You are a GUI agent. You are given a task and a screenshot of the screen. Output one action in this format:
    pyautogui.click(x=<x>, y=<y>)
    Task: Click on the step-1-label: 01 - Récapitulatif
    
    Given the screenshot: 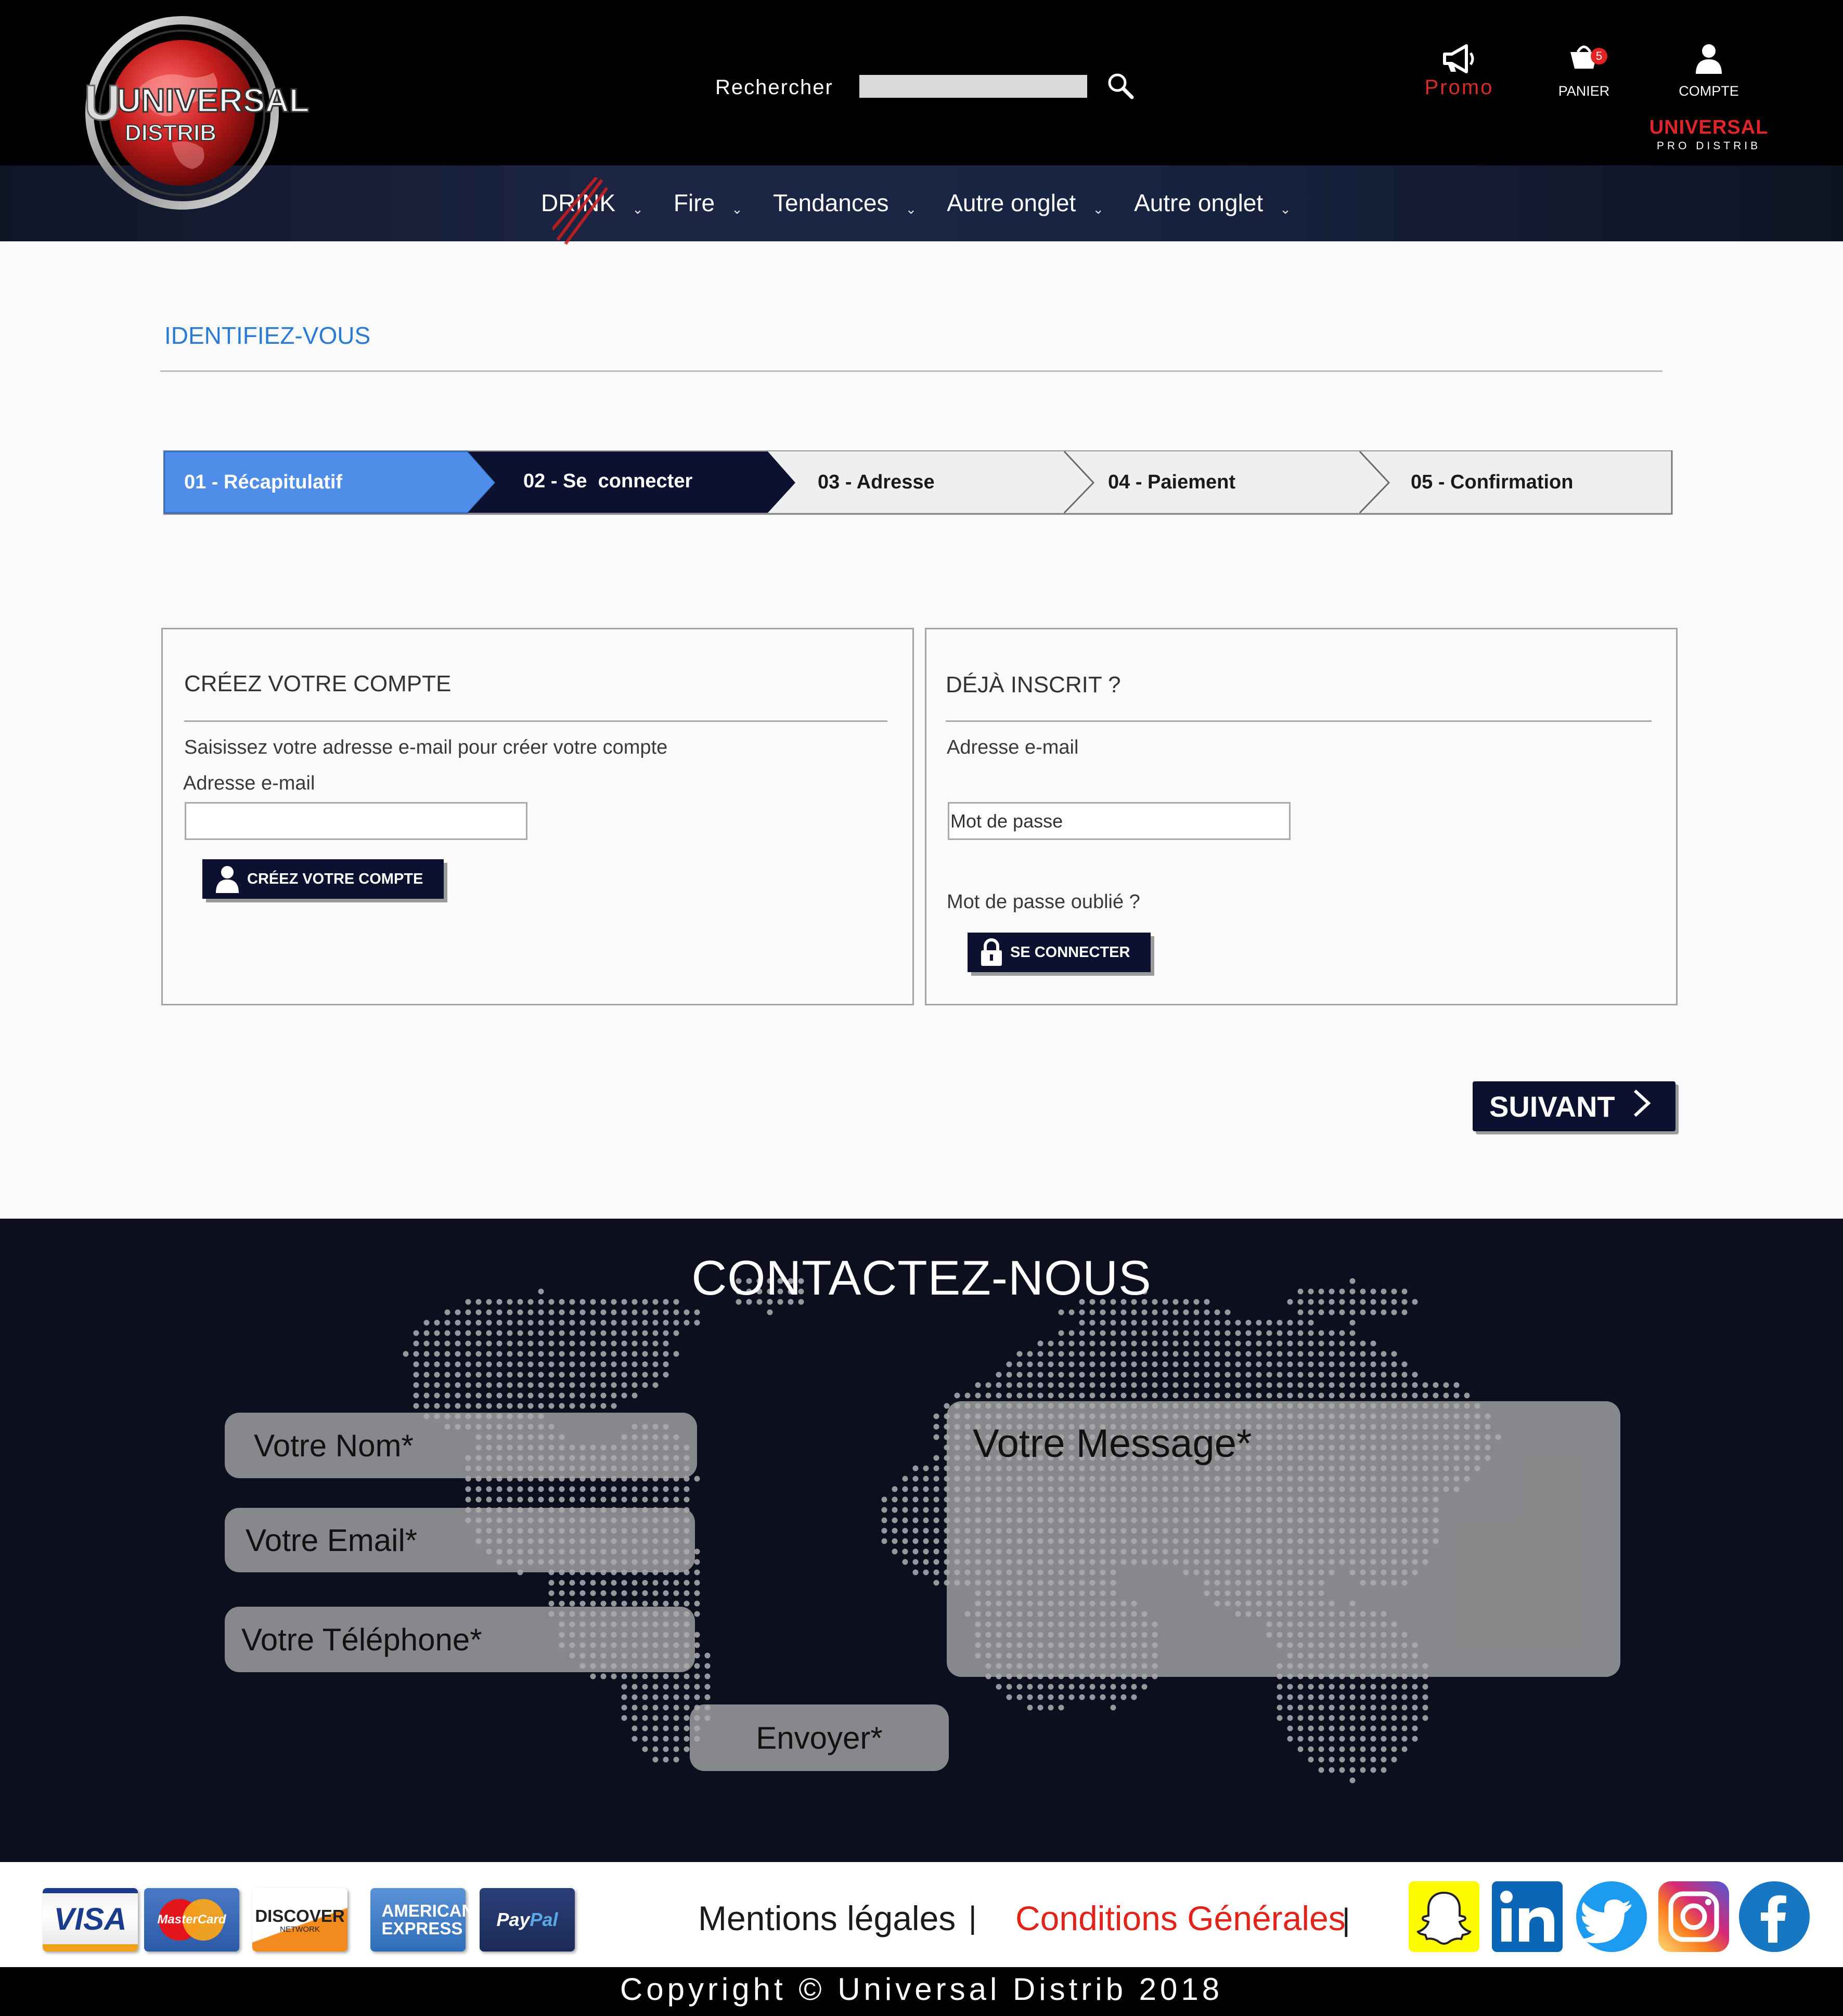 What is the action you would take?
    pyautogui.click(x=263, y=482)
    